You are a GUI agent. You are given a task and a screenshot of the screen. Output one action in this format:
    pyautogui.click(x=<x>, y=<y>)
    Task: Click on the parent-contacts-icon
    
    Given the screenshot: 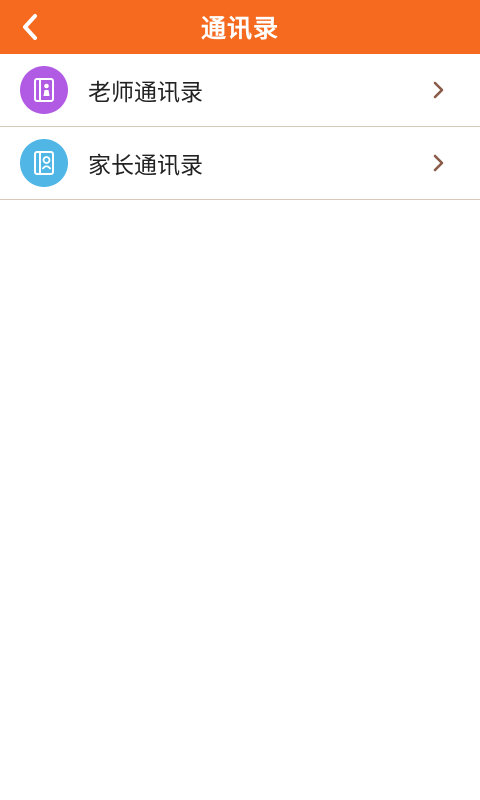 What is the action you would take?
    pyautogui.click(x=44, y=163)
    